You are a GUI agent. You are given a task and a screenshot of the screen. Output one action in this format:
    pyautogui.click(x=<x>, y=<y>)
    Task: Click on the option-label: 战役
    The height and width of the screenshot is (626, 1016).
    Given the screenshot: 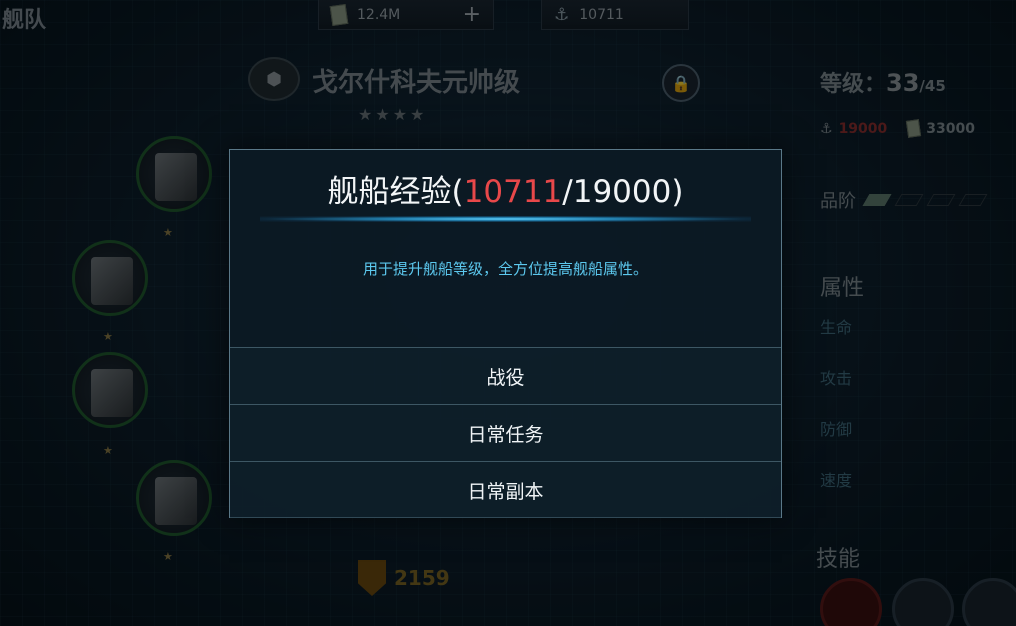 What is the action you would take?
    pyautogui.click(x=505, y=377)
    